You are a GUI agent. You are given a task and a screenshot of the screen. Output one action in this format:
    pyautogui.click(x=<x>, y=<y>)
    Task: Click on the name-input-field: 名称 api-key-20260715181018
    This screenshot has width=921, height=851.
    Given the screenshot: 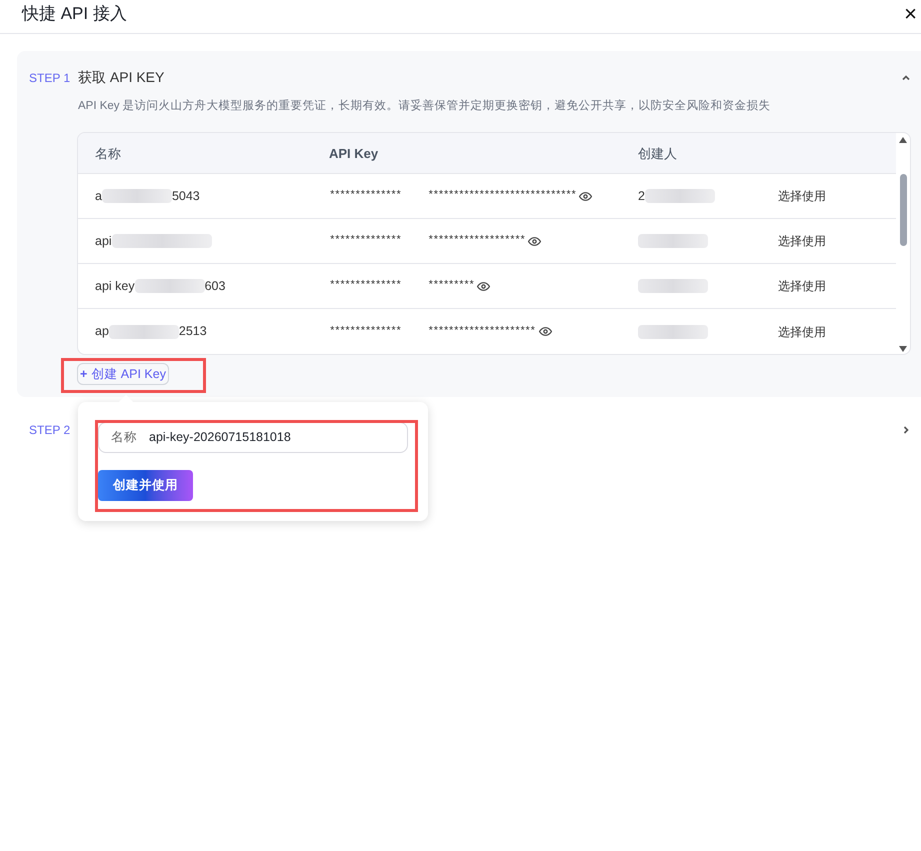 What is the action you would take?
    pyautogui.click(x=253, y=437)
    